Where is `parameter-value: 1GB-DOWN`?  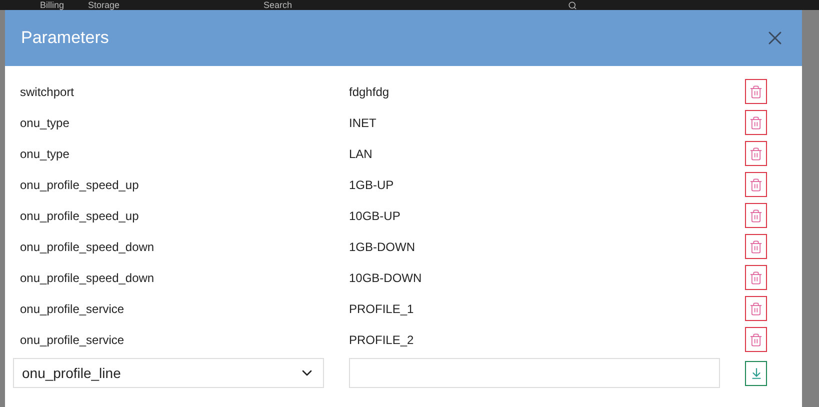
parameter-value: 1GB-DOWN is located at coordinates (382, 247).